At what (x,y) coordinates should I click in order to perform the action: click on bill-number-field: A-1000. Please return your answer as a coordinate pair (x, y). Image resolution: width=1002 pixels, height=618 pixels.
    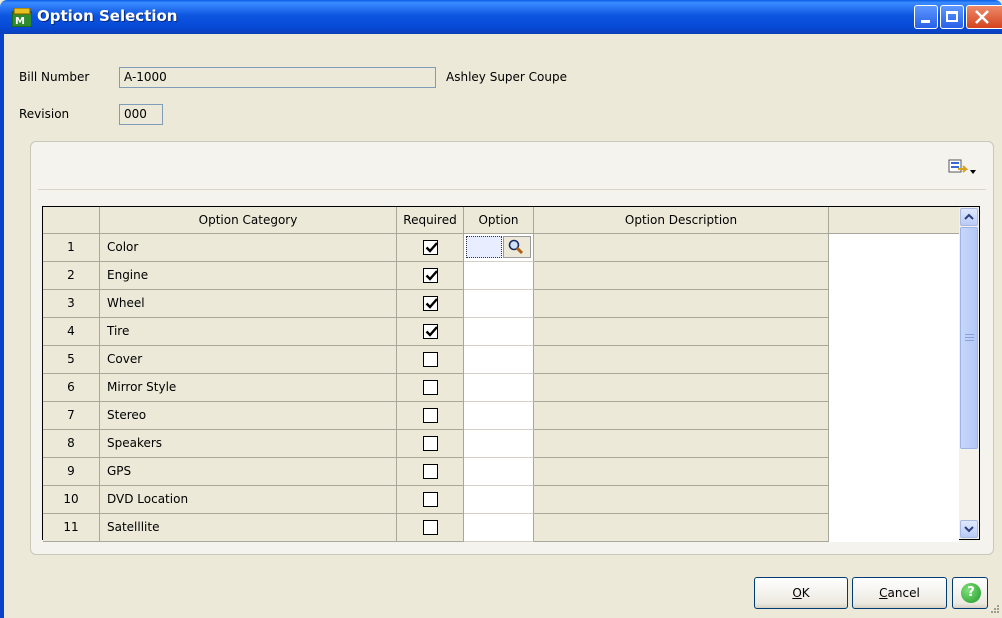
    Looking at the image, I should click on (277, 77).